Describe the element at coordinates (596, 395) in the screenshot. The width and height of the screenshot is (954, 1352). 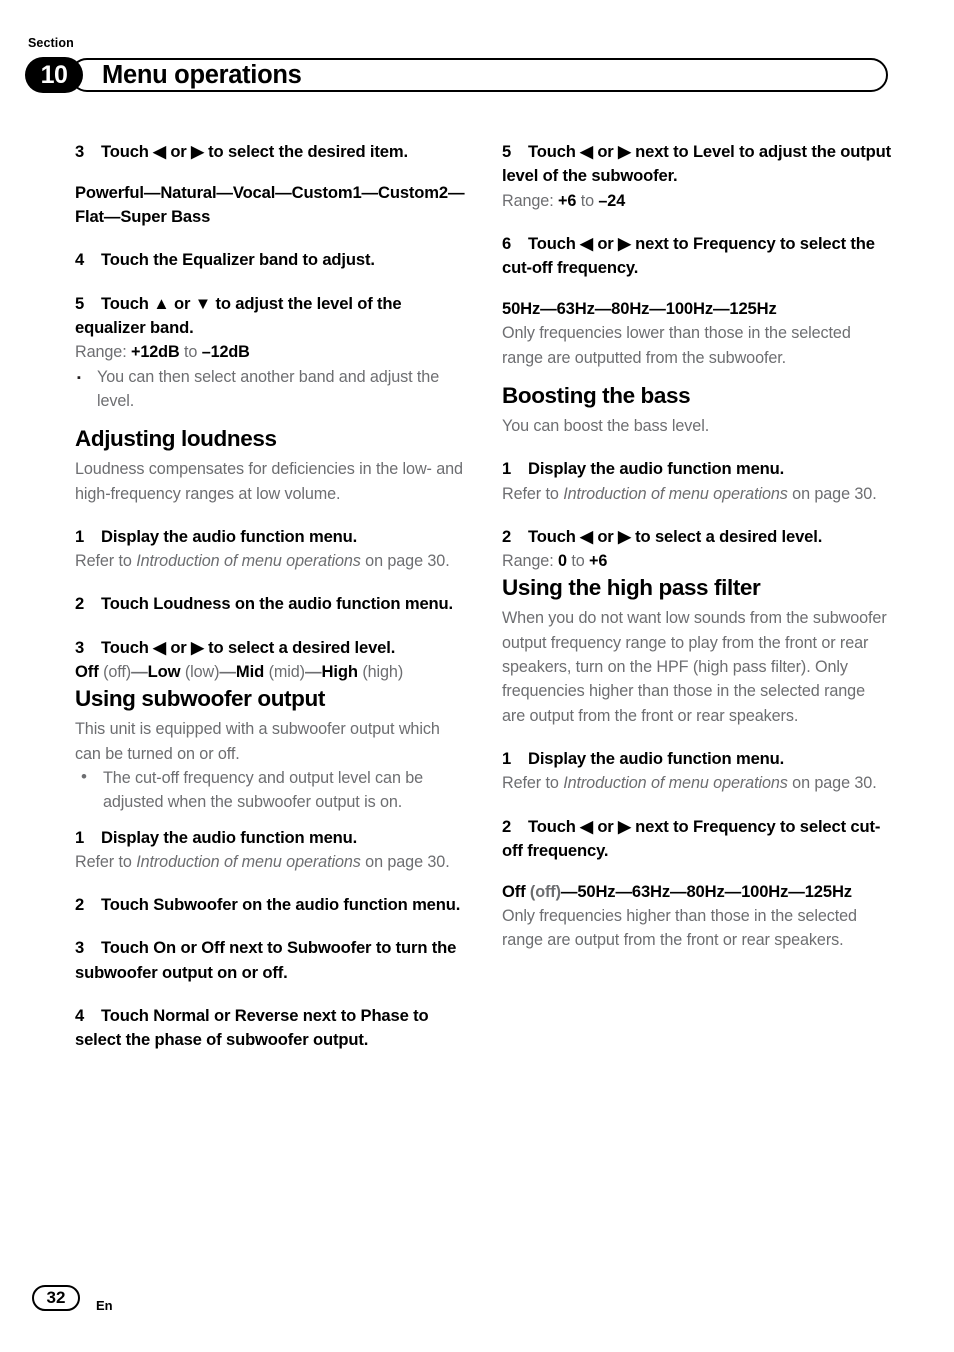
I see `section-heading-bass: Boosting the bass` at that location.